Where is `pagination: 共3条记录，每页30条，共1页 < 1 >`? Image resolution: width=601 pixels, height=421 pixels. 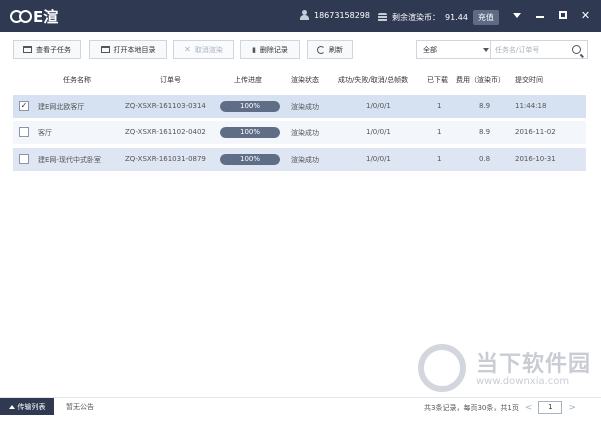 pagination: 共3条记录，每页30条，共1页 < 1 > is located at coordinates (500, 407).